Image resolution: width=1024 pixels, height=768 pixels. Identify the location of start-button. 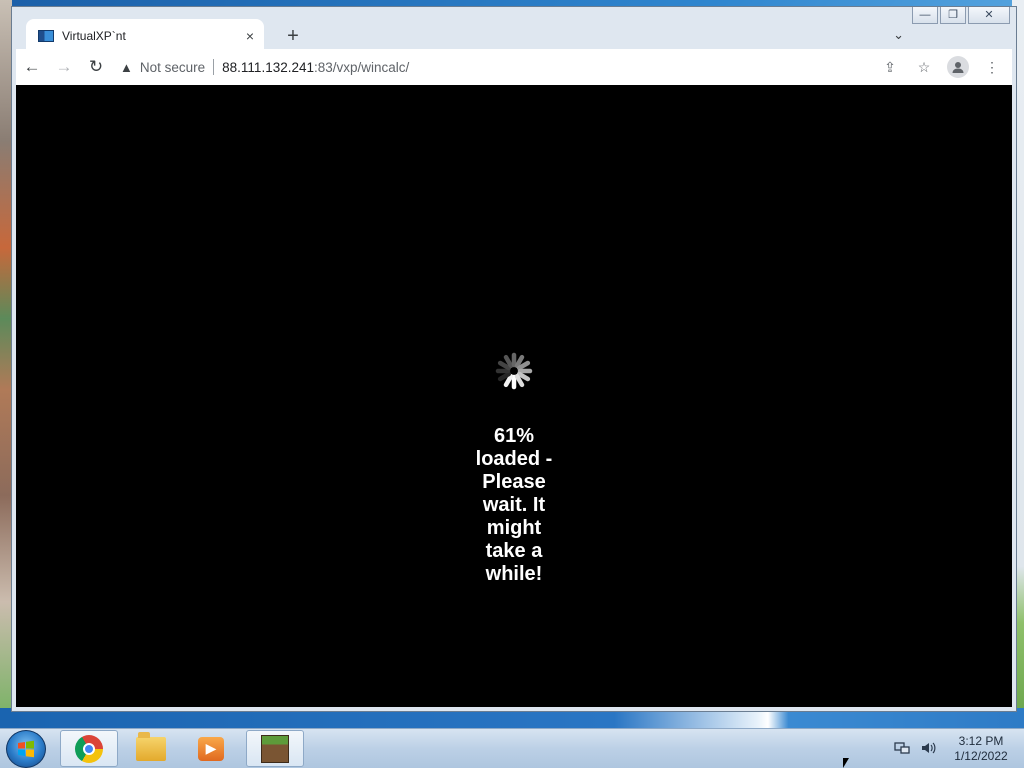
(26, 749).